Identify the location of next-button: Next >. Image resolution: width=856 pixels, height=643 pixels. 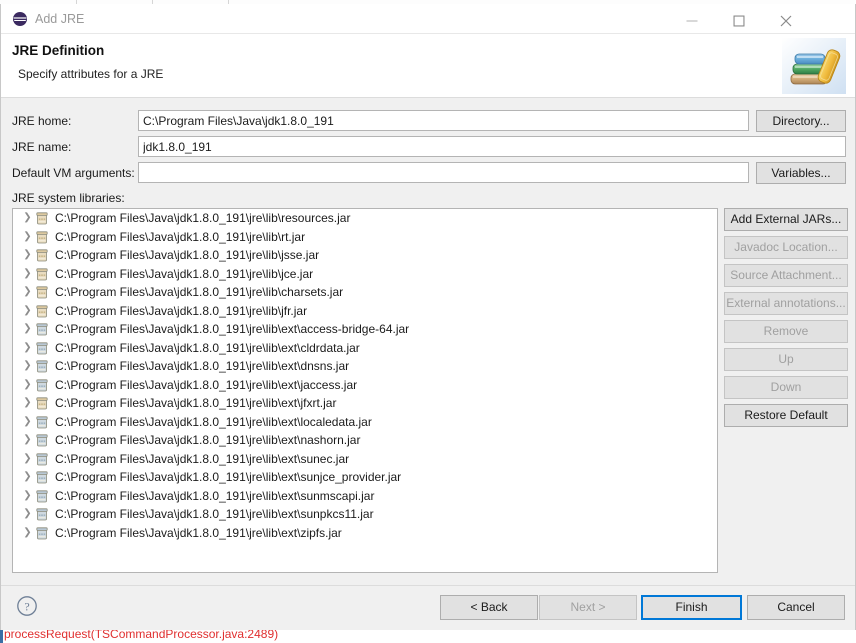
(588, 607).